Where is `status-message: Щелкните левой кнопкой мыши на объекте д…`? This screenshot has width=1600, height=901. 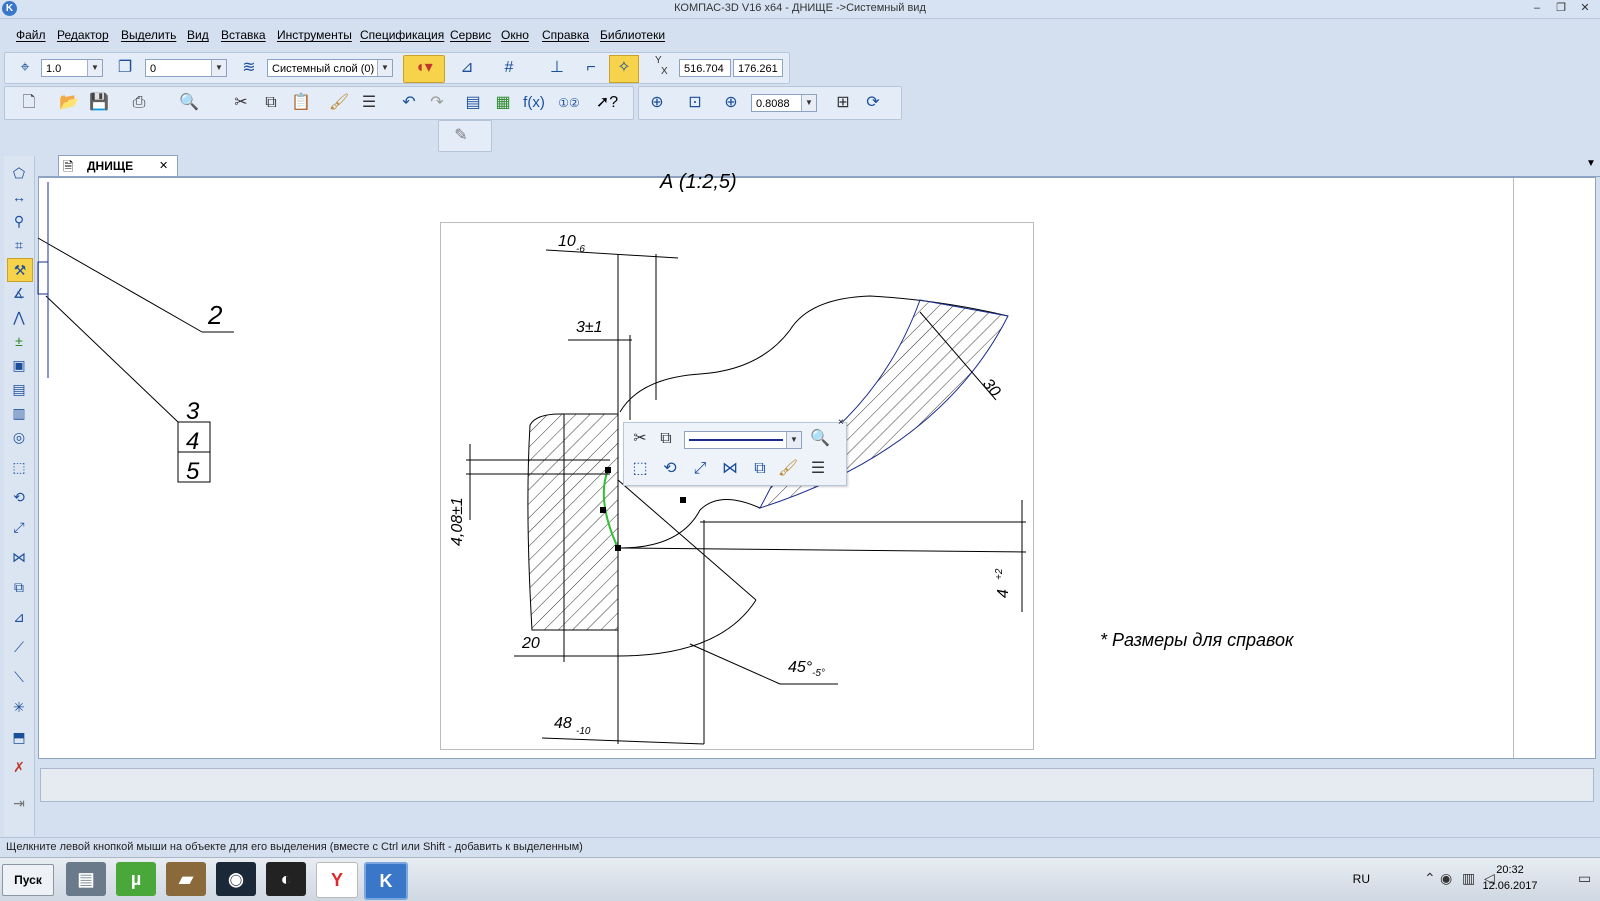
status-message: Щелкните левой кнопкой мыши на объекте д… is located at coordinates (294, 847).